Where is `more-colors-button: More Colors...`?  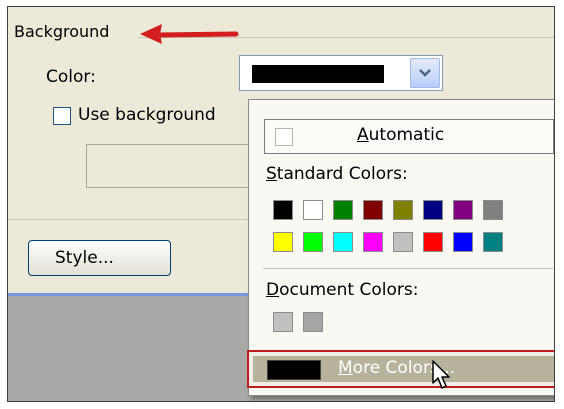
more-colors-button: More Colors... is located at coordinates (400, 369).